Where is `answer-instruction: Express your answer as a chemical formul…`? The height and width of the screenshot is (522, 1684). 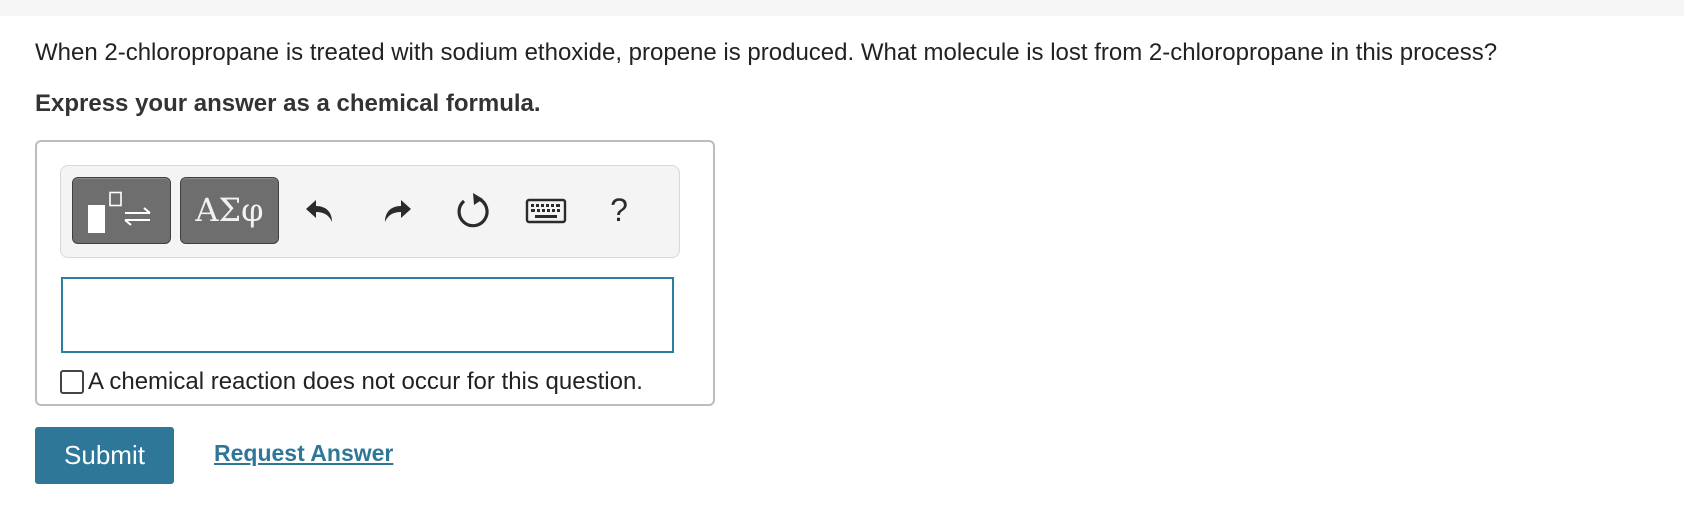
answer-instruction: Express your answer as a chemical formul… is located at coordinates (288, 103).